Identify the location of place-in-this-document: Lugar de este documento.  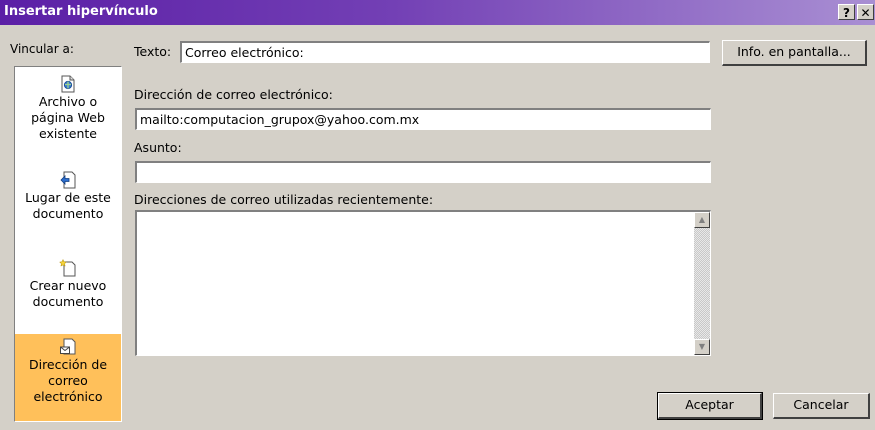
(68, 203).